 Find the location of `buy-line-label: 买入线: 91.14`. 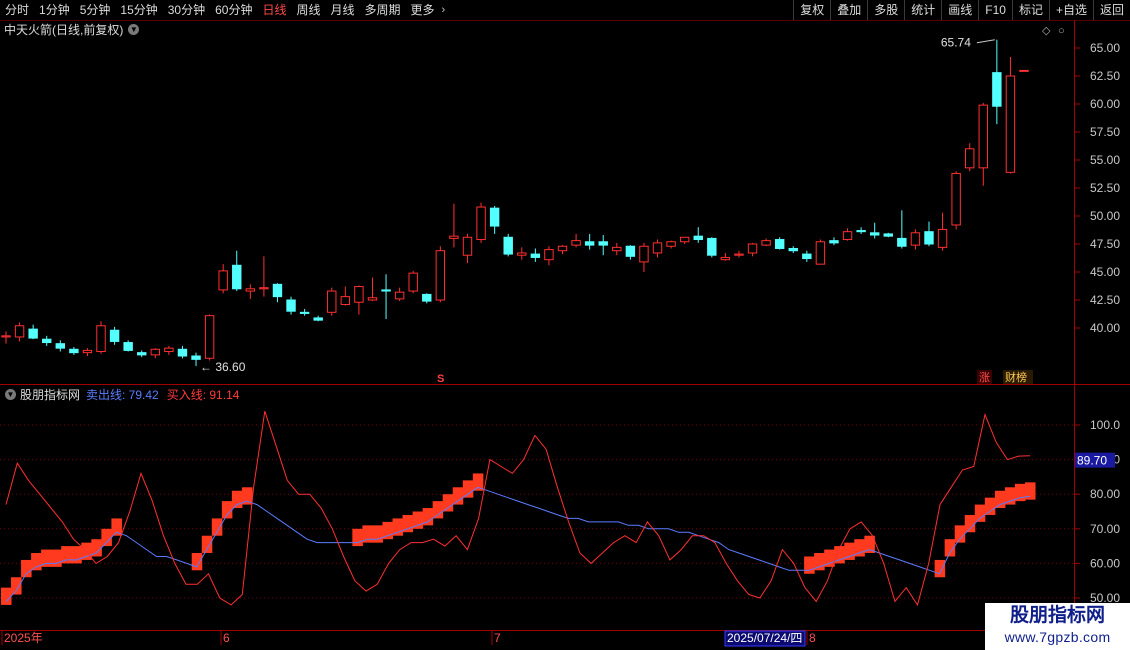

buy-line-label: 买入线: 91.14 is located at coordinates (203, 394).